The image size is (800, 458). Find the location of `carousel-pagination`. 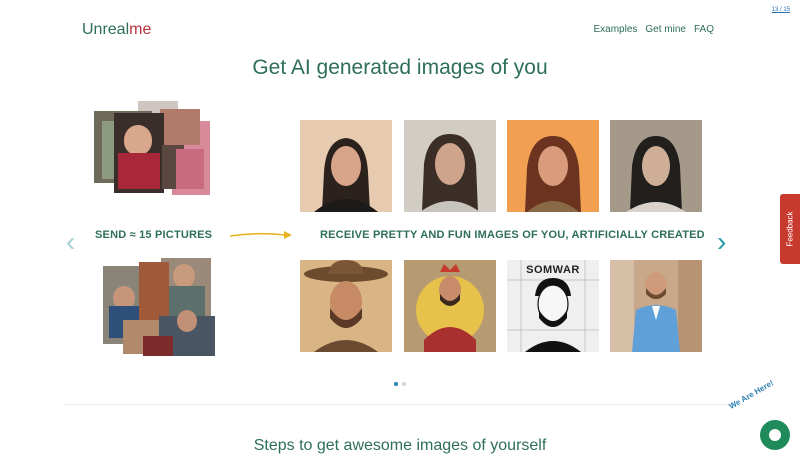

carousel-pagination is located at coordinates (400, 384).